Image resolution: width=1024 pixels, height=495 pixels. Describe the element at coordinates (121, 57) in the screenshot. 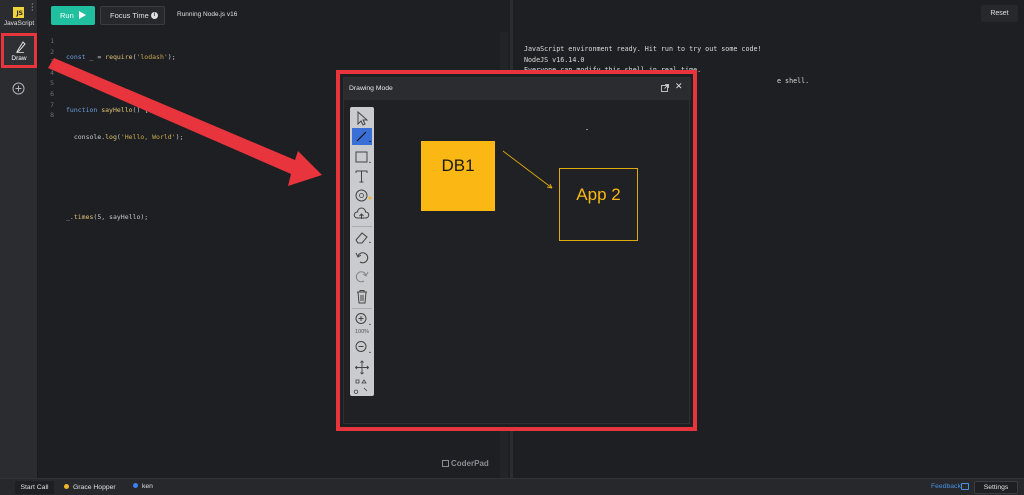

I see `code-line: const _ = require('lodash');` at that location.